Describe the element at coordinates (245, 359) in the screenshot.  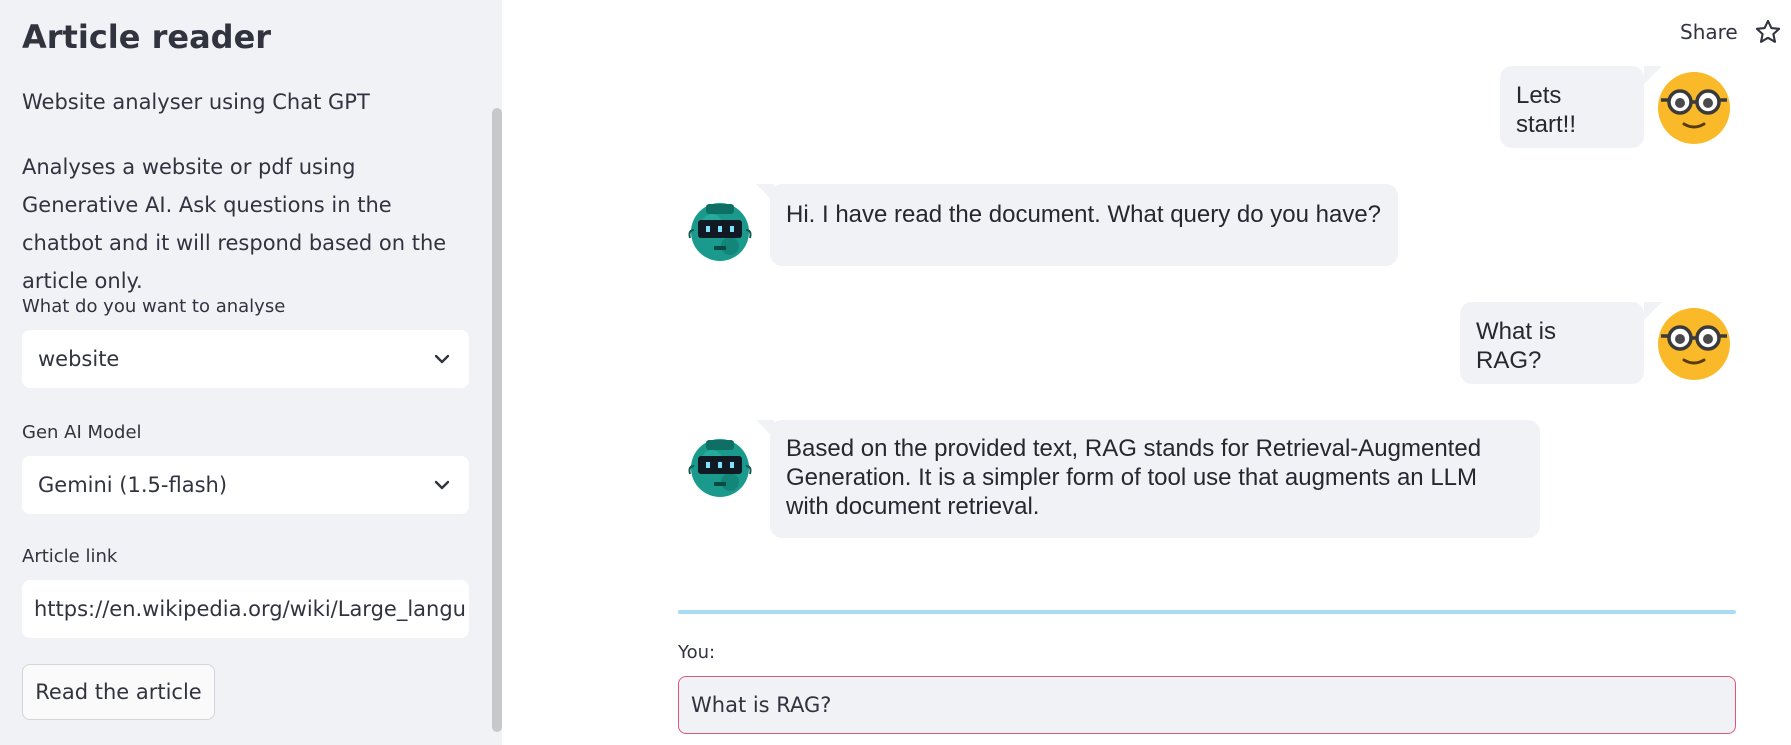
I see `analyse-select: website` at that location.